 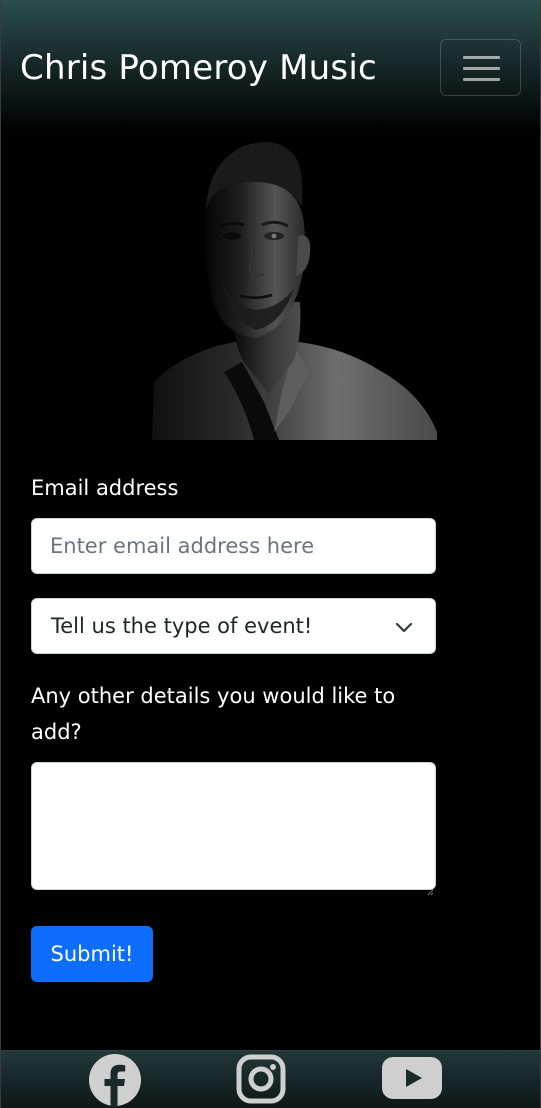 I want to click on youtube-link, so click(x=412, y=1080).